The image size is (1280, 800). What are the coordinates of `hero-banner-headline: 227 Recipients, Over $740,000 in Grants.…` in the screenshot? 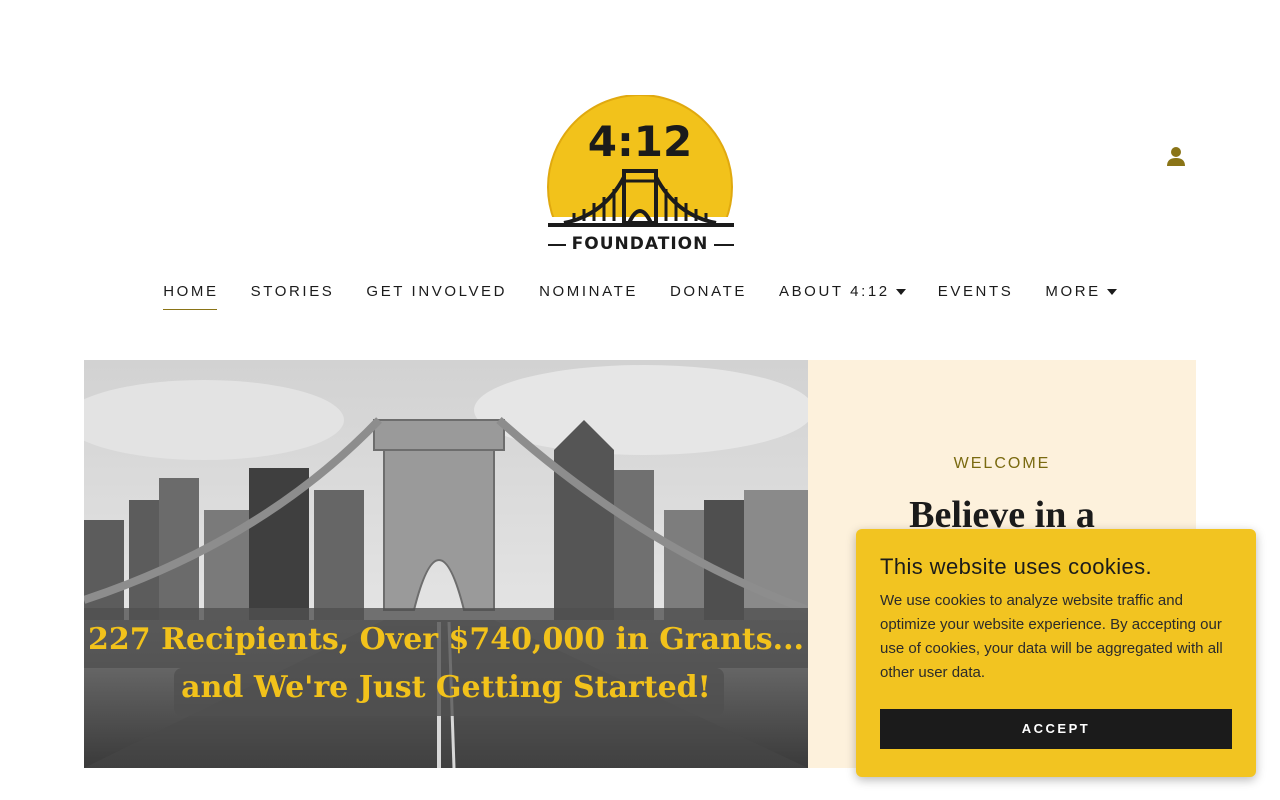 It's located at (446, 639).